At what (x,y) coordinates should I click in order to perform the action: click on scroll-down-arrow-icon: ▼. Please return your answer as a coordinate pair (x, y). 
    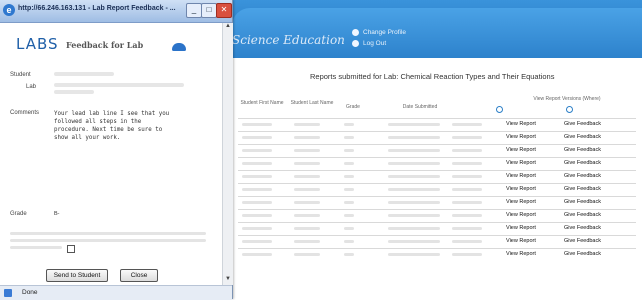
    Looking at the image, I should click on (228, 280).